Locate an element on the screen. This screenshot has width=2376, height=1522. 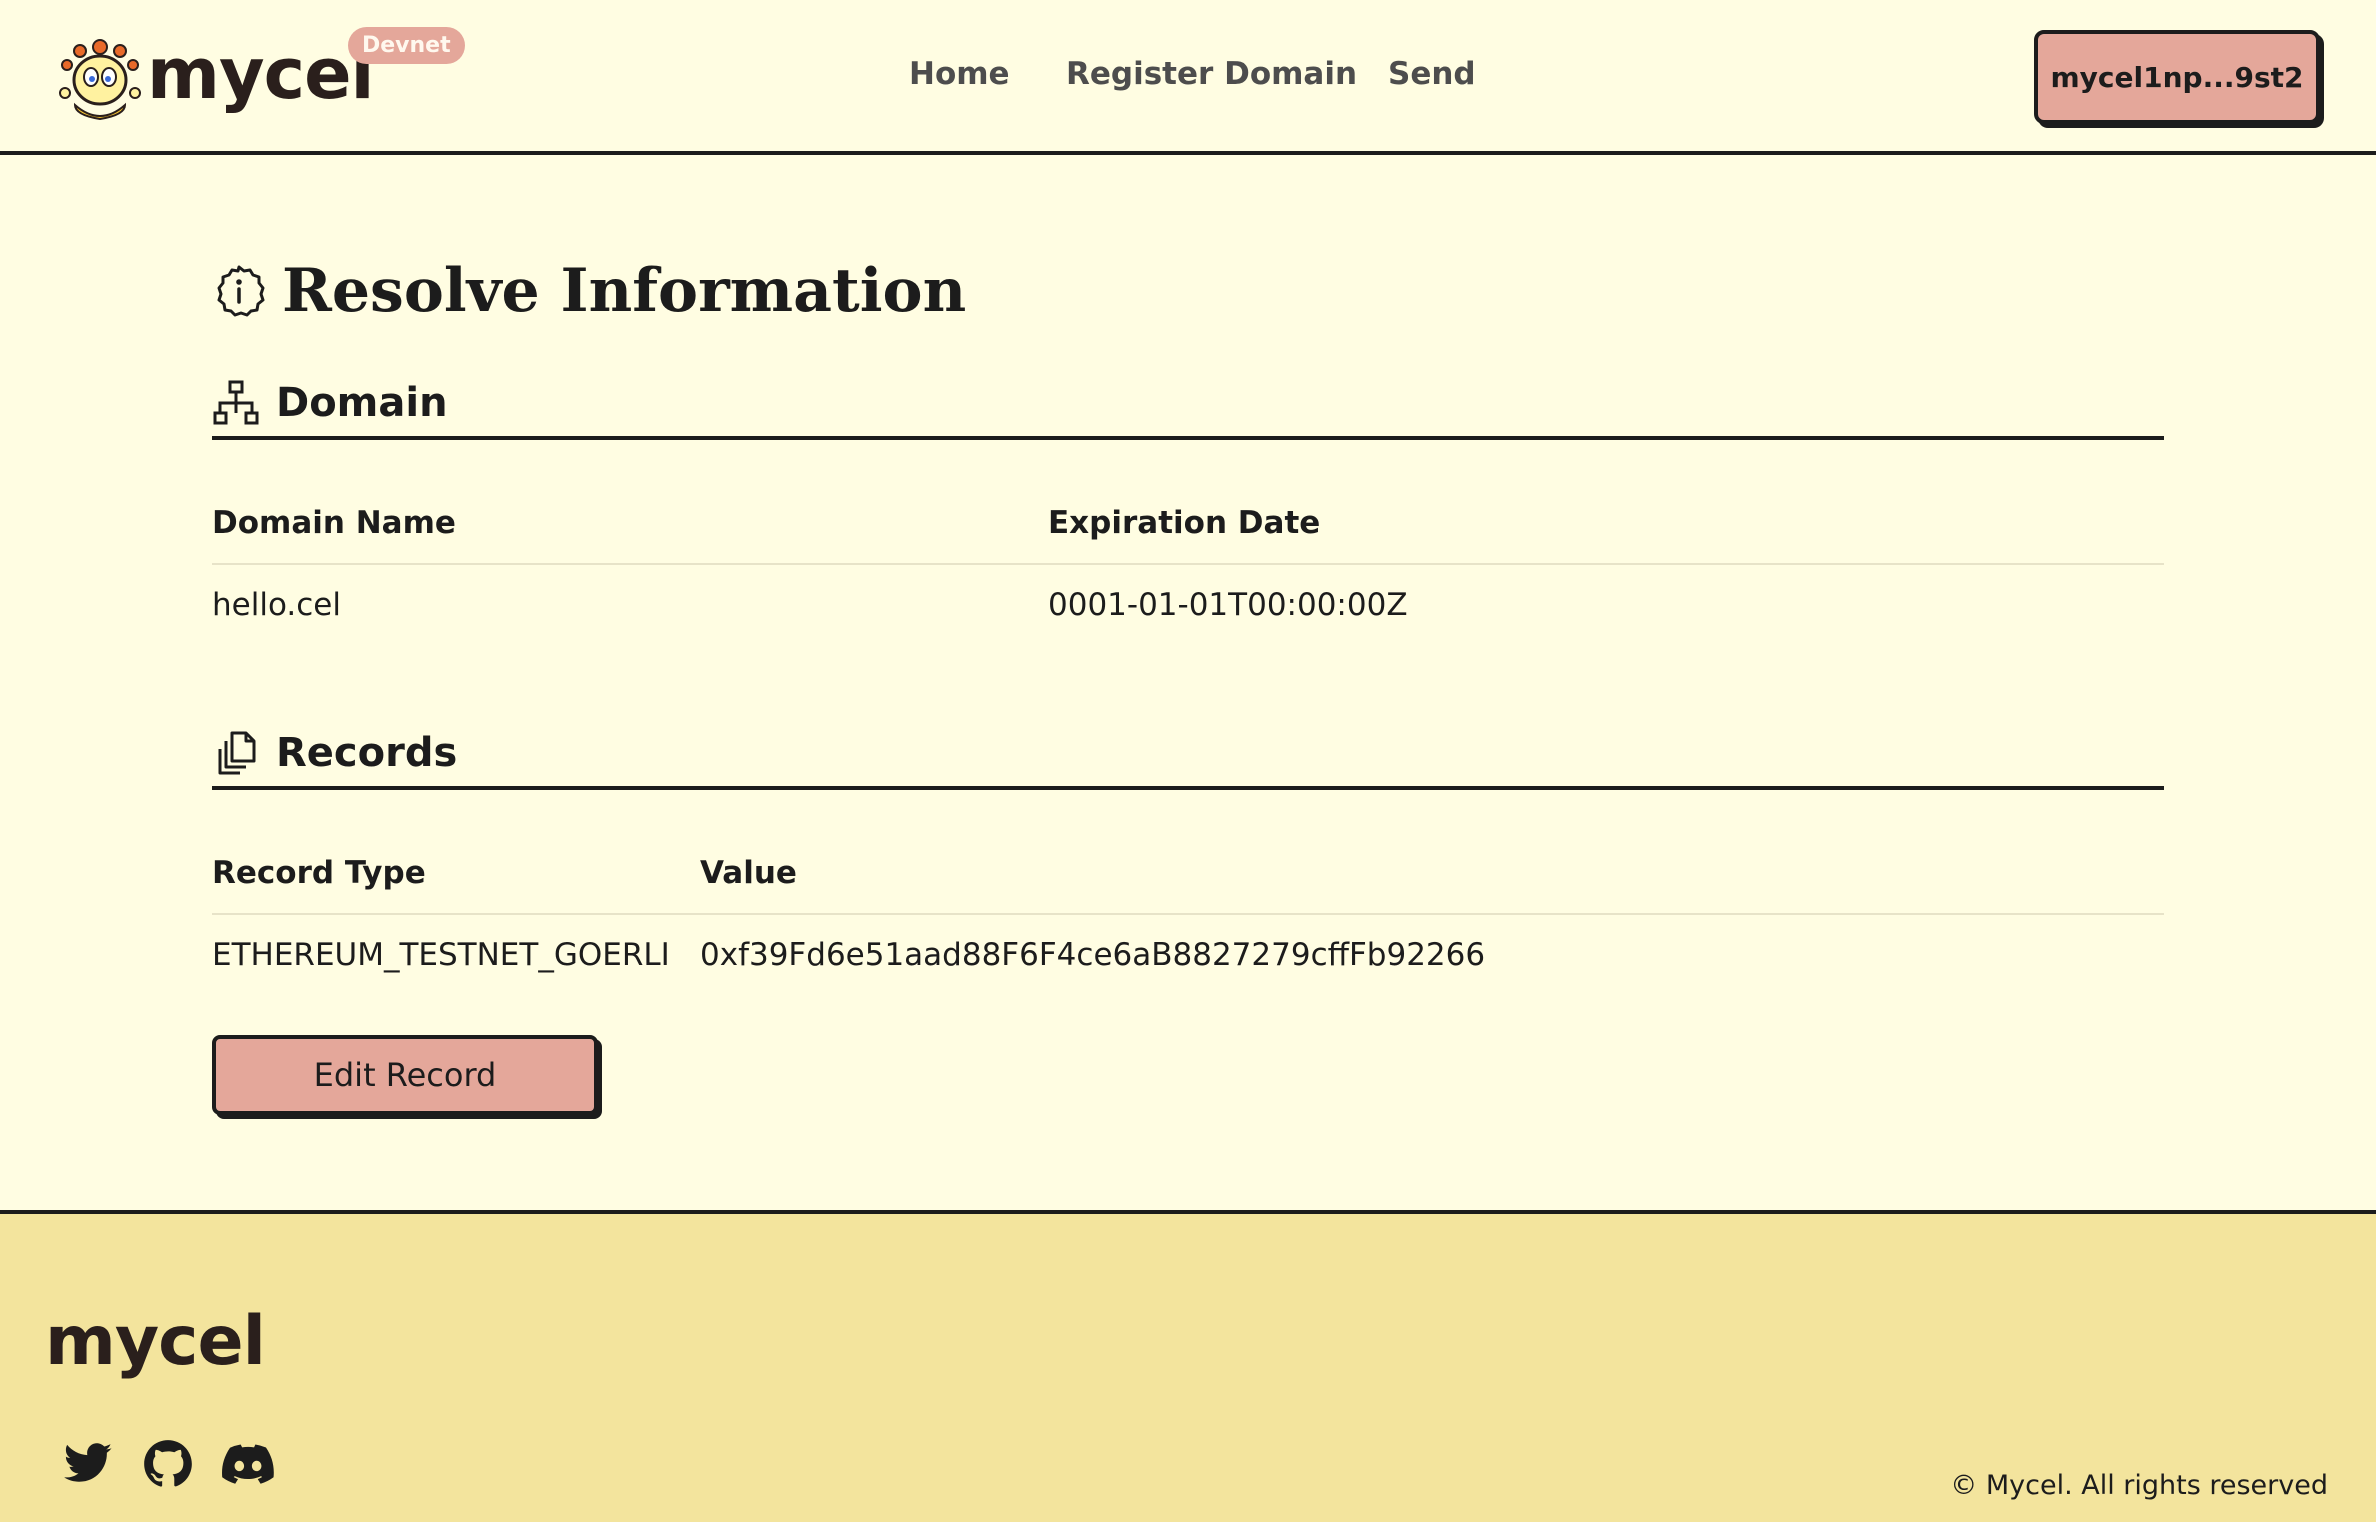
nav-send: Send is located at coordinates (1432, 74).